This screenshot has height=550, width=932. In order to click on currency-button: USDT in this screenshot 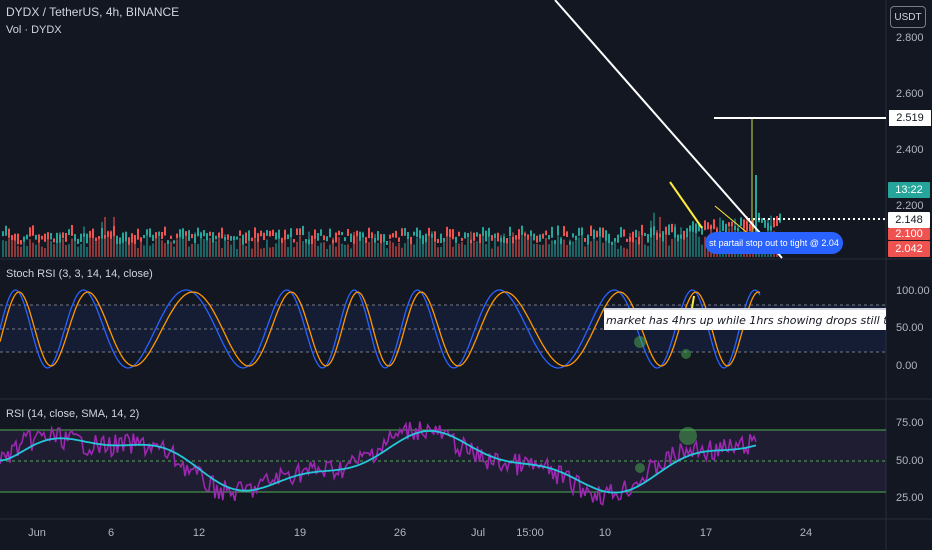, I will do `click(908, 17)`.